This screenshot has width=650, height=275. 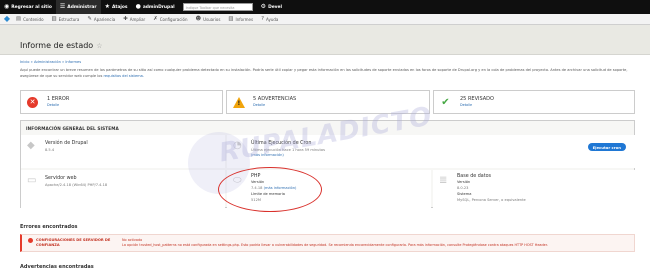 I want to click on toolbar-shortcuts: ★ Atajos, so click(x=116, y=7).